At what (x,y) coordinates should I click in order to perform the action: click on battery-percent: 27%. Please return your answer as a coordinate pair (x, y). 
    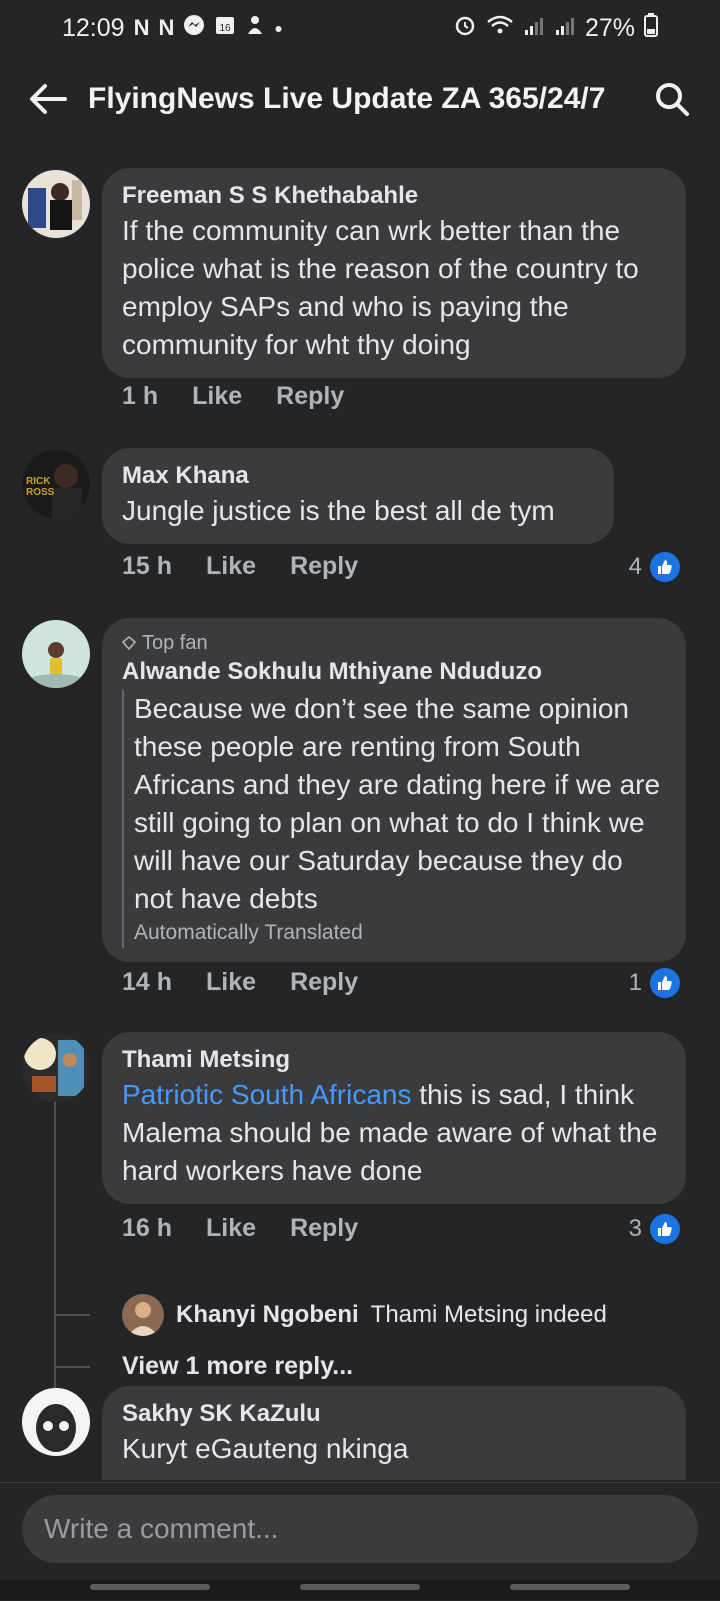
    Looking at the image, I should click on (609, 27).